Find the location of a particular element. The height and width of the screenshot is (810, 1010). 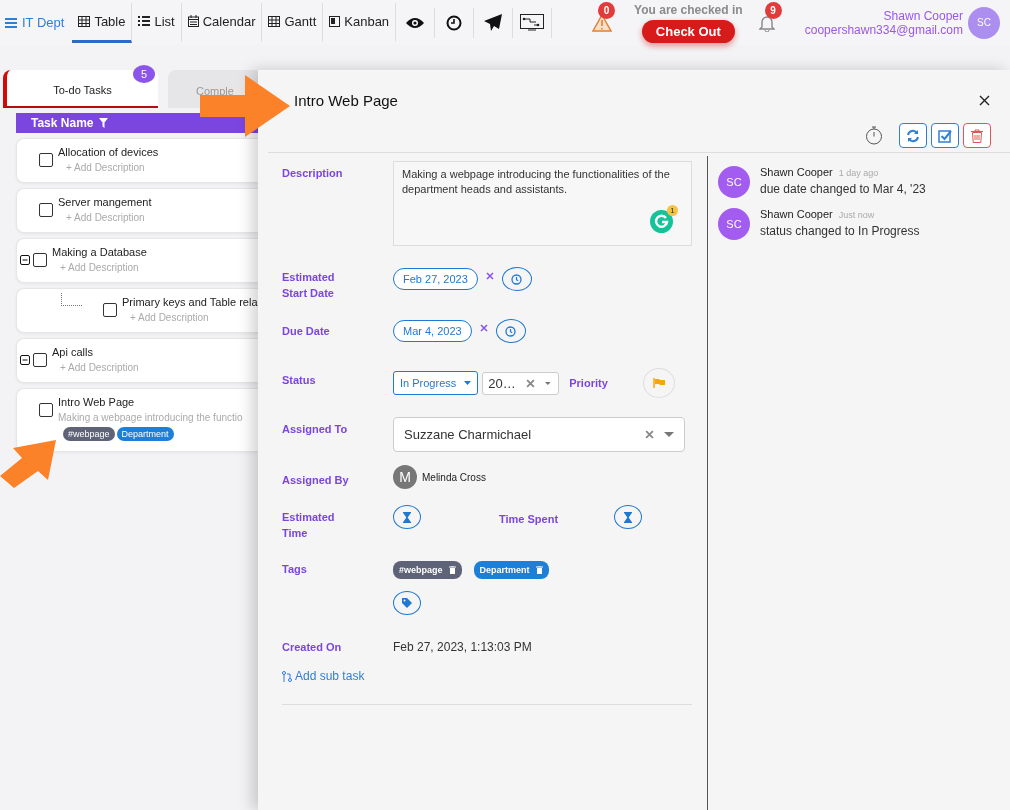

task-card: Primary keys and Table rela + Add Description is located at coordinates (137, 310).